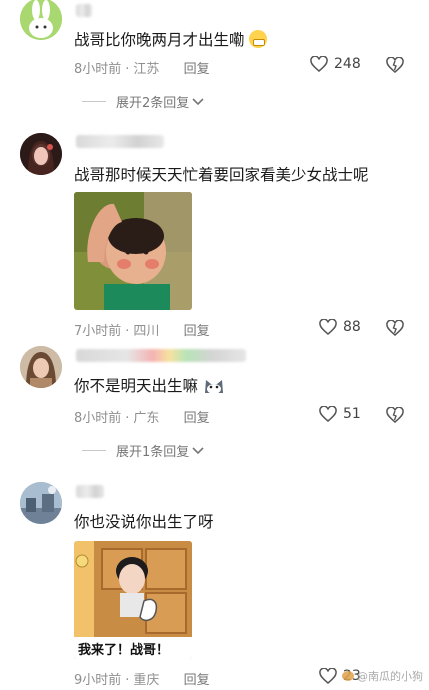 The width and height of the screenshot is (429, 690). Describe the element at coordinates (143, 101) in the screenshot. I see `expand-replies: 展开2条回复` at that location.